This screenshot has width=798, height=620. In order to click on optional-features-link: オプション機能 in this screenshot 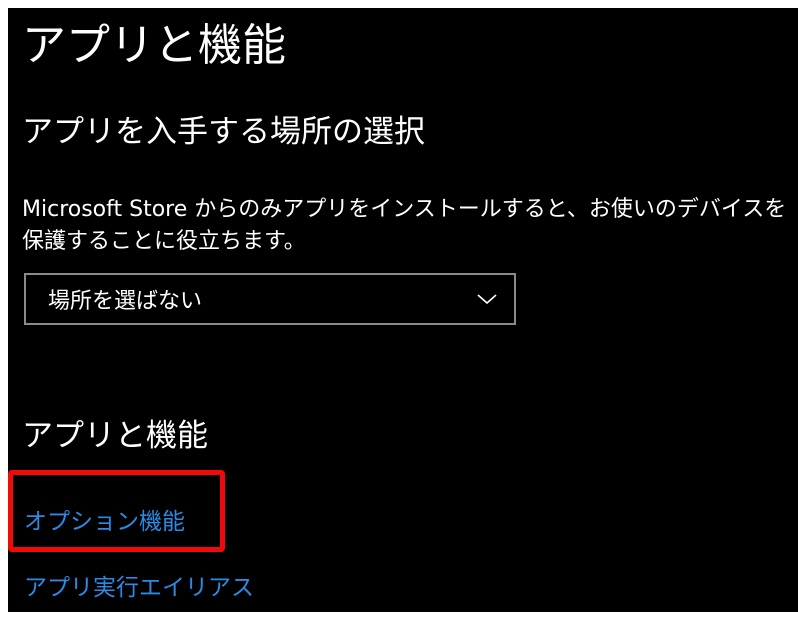, I will do `click(104, 519)`.